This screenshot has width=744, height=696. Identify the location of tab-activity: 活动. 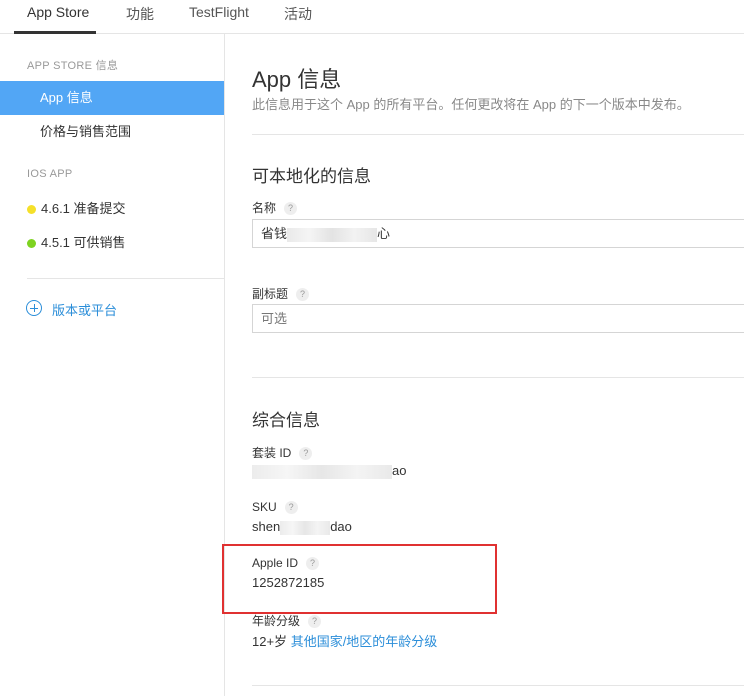
(298, 14).